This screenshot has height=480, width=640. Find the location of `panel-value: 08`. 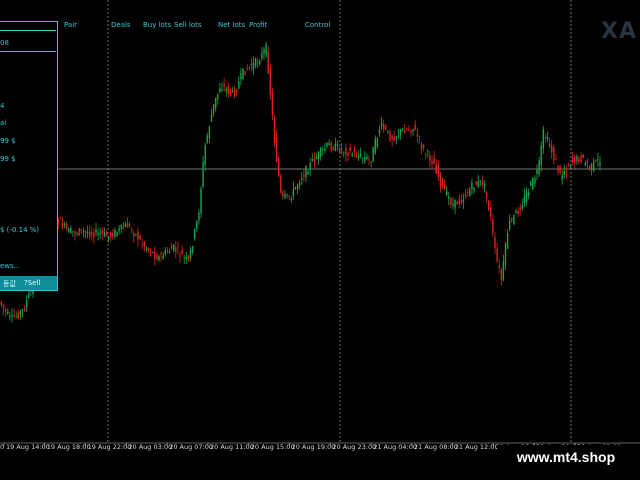

panel-value: 08 is located at coordinates (4, 43).